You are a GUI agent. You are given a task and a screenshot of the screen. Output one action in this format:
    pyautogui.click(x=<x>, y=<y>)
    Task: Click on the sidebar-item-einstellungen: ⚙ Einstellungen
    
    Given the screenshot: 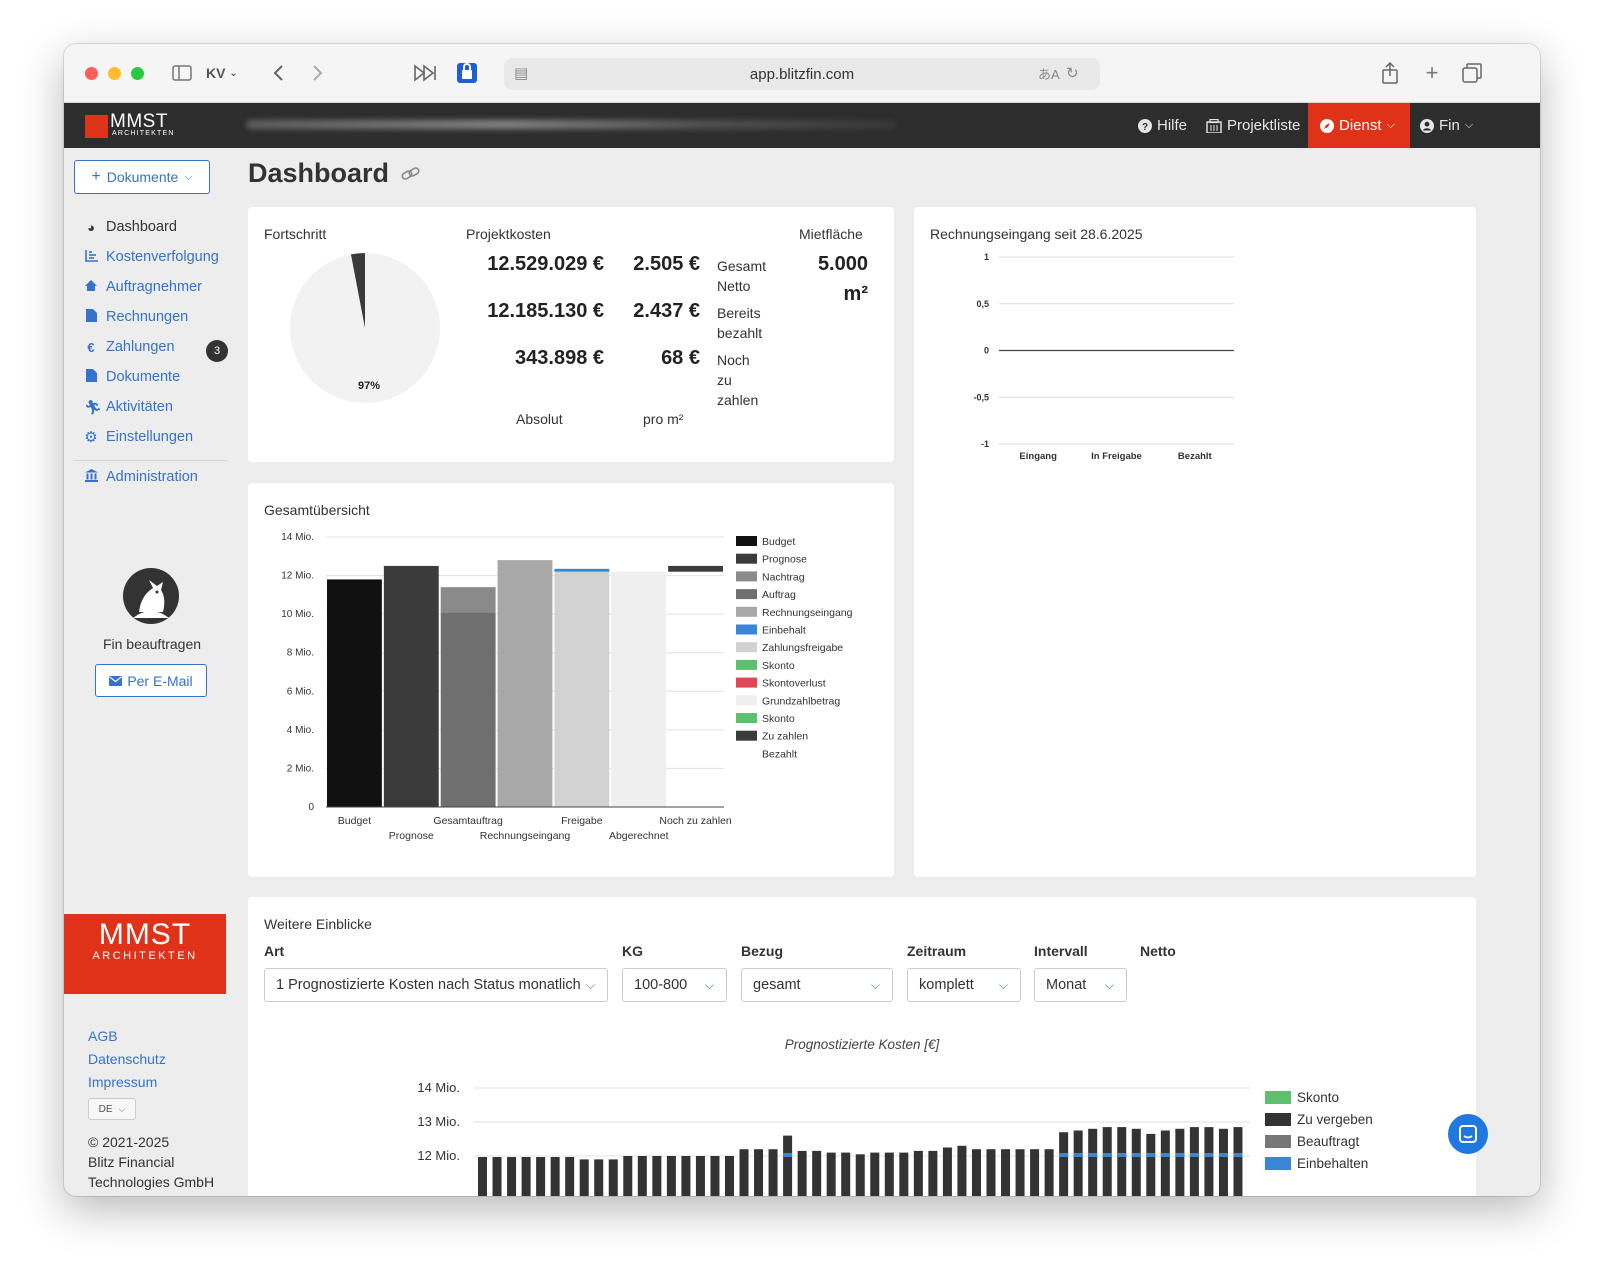 What is the action you would take?
    pyautogui.click(x=159, y=437)
    